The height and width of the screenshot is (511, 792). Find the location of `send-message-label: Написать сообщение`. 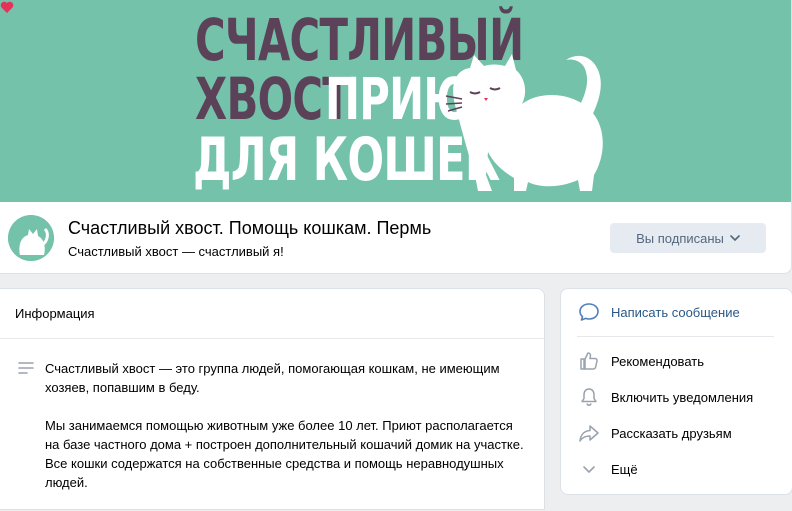

send-message-label: Написать сообщение is located at coordinates (675, 312).